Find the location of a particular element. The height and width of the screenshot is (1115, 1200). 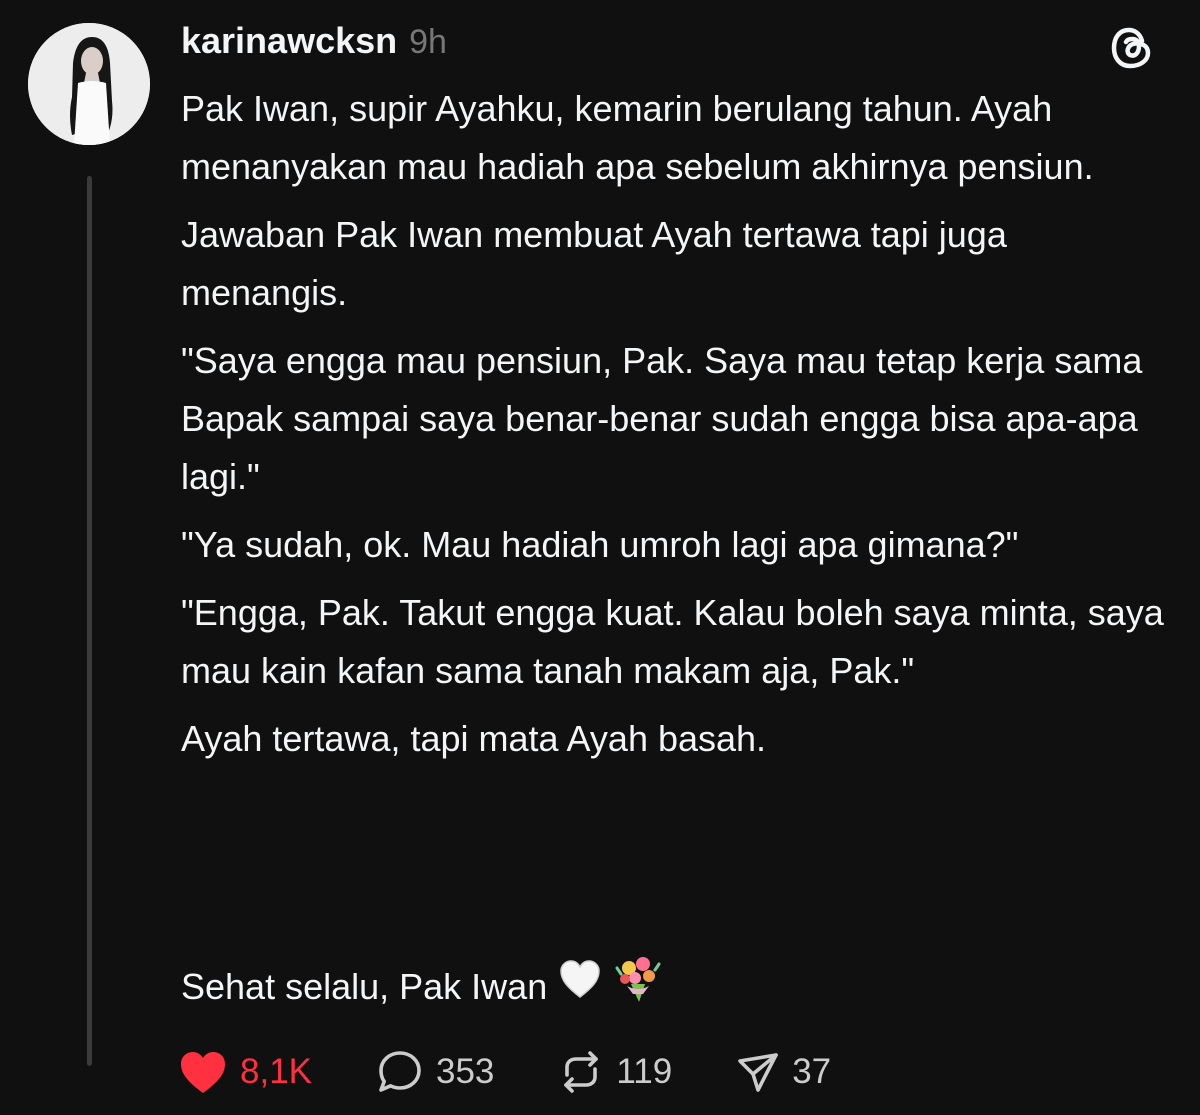

heart-filled-icon is located at coordinates (203, 1072).